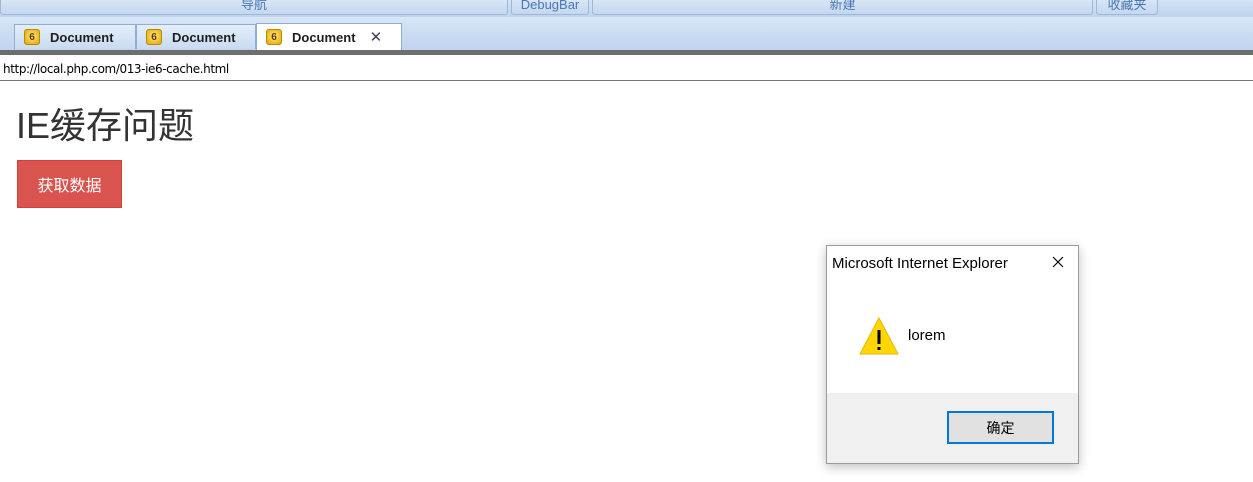 The height and width of the screenshot is (482, 1253). I want to click on alert-dialog: Microsoft Internet Explorer lorem 确定, so click(952, 354).